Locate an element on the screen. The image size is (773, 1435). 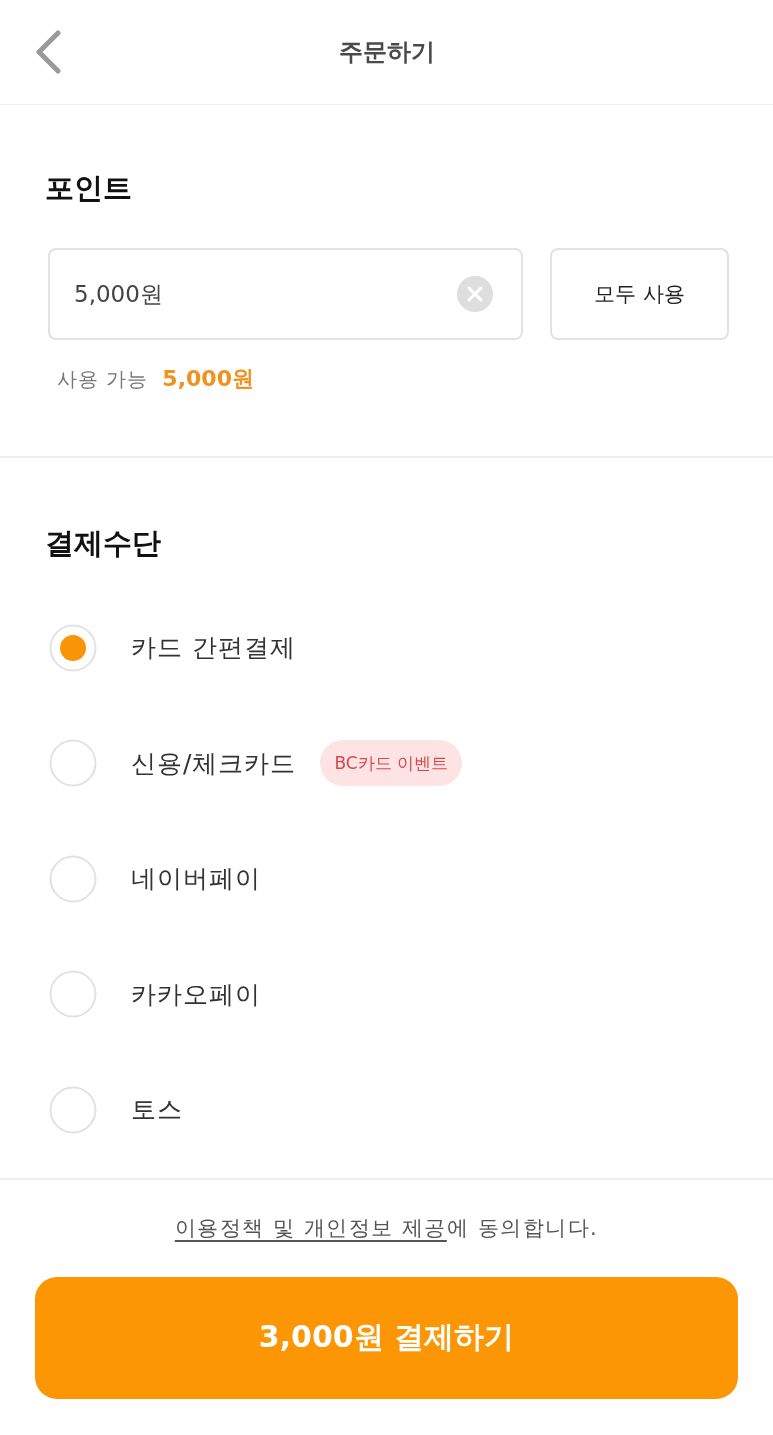
agreement-text: 이용정책 및 개인정보 제공에 동의합니다. is located at coordinates (386, 1228).